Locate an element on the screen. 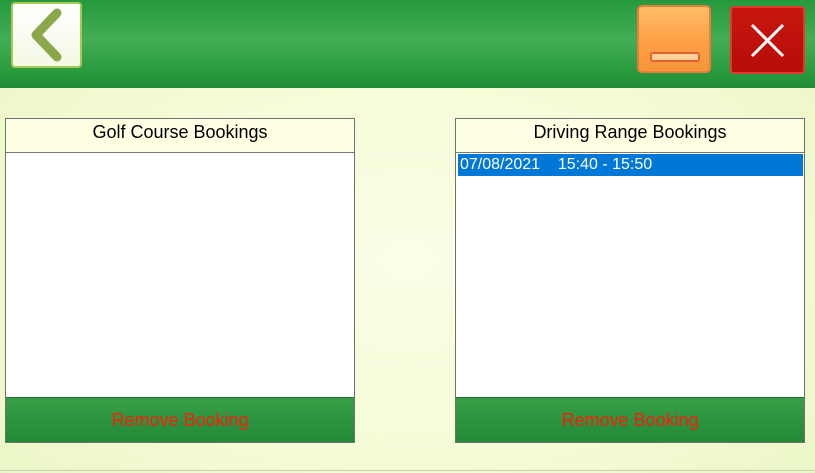 The height and width of the screenshot is (473, 815). back-button is located at coordinates (46, 35).